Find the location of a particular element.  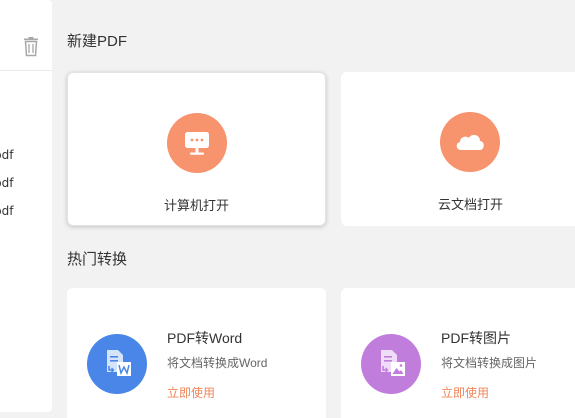

pdf-to-image-icon is located at coordinates (393, 363).